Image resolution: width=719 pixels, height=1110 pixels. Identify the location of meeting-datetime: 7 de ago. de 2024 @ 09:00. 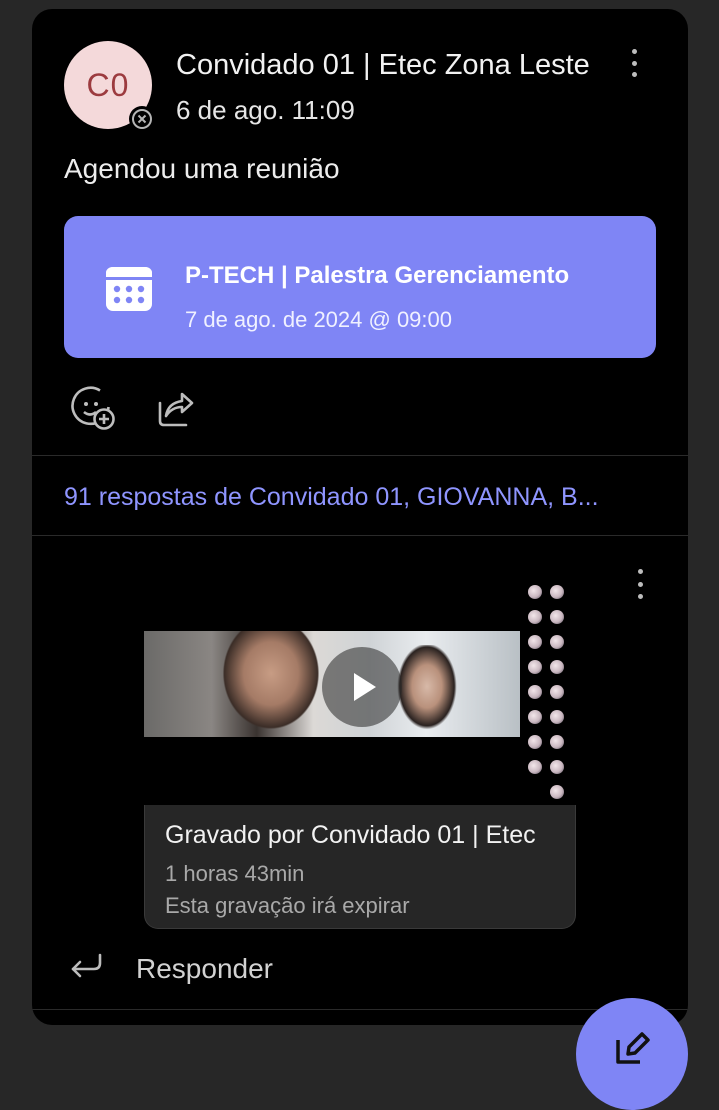
(318, 319).